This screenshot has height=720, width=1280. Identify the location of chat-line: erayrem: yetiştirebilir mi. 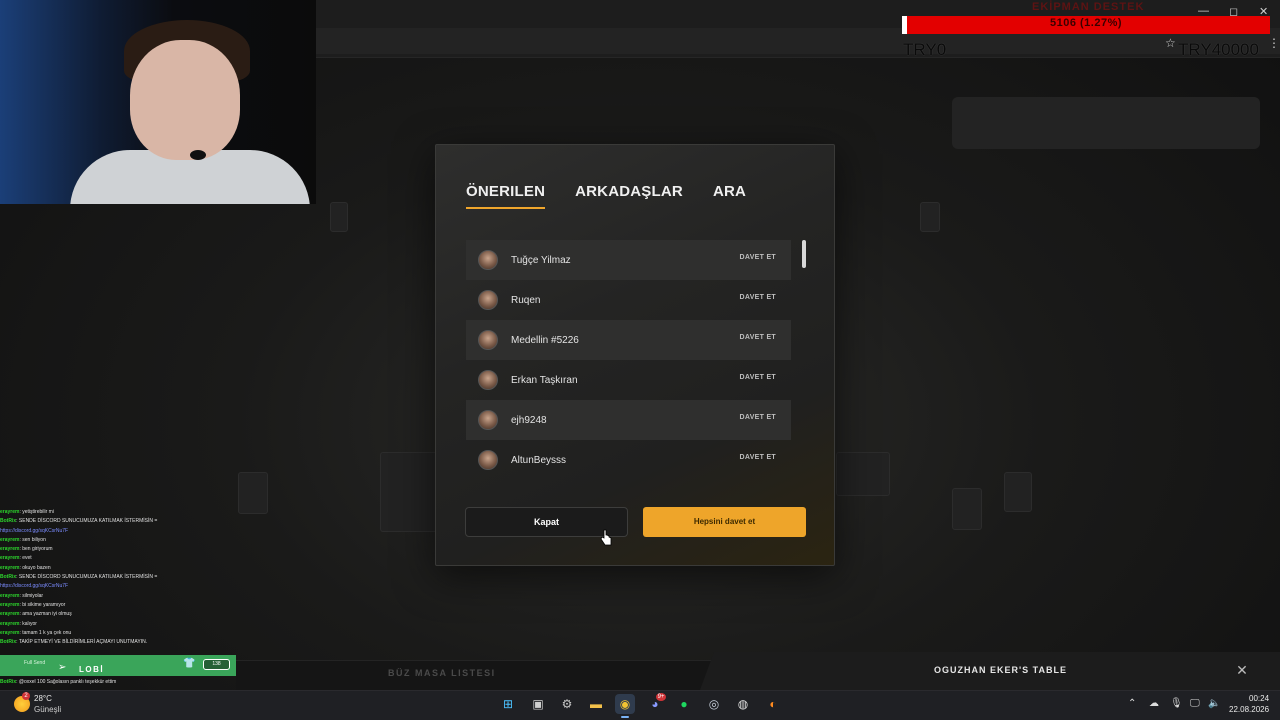
(120, 512).